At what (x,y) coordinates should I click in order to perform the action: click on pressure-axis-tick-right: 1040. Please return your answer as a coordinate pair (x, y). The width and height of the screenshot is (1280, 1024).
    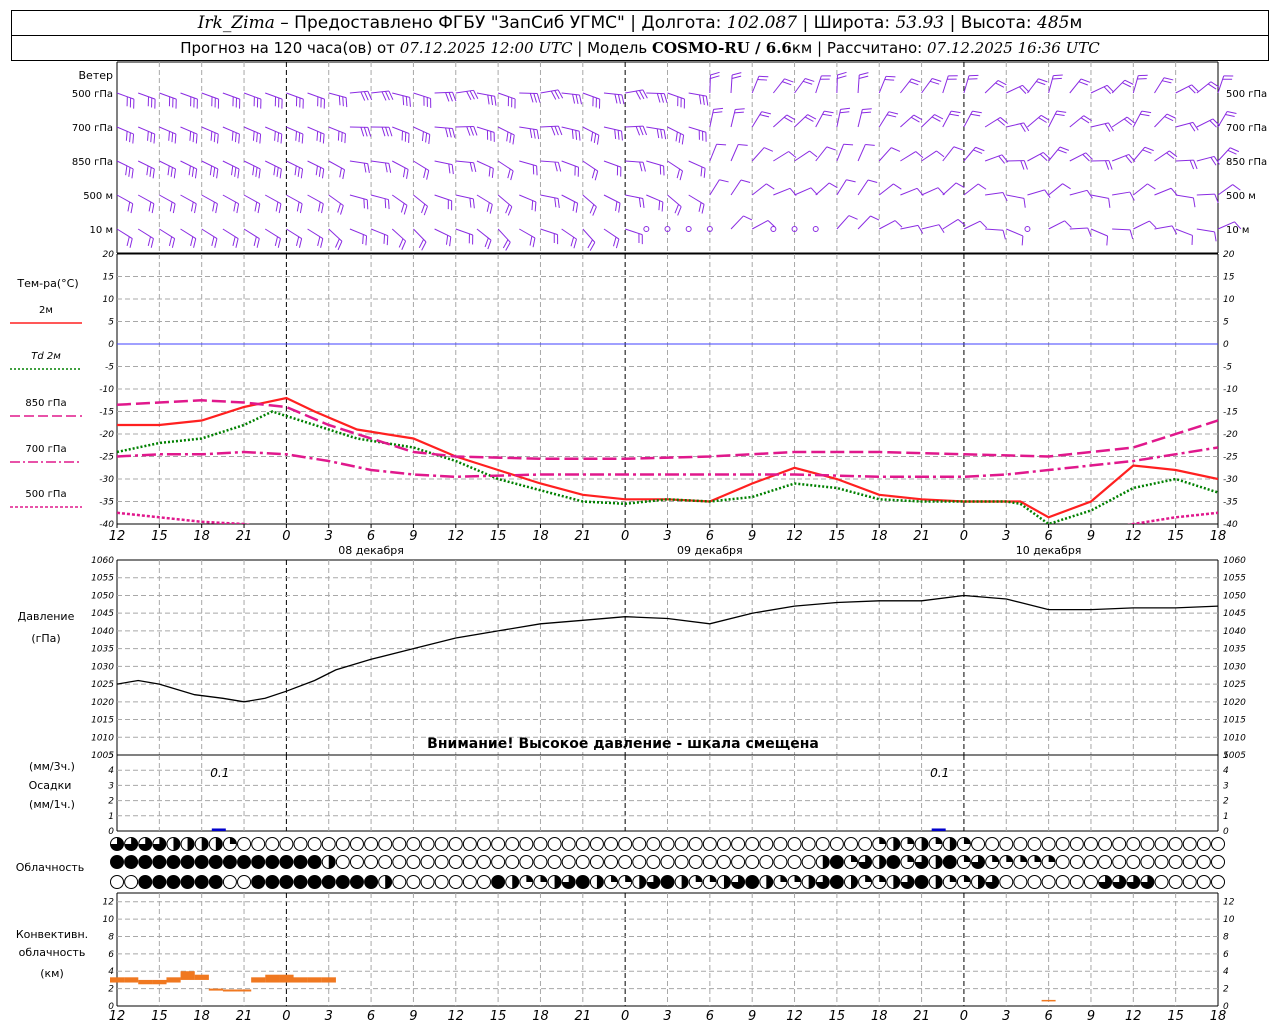
    Looking at the image, I should click on (1234, 632).